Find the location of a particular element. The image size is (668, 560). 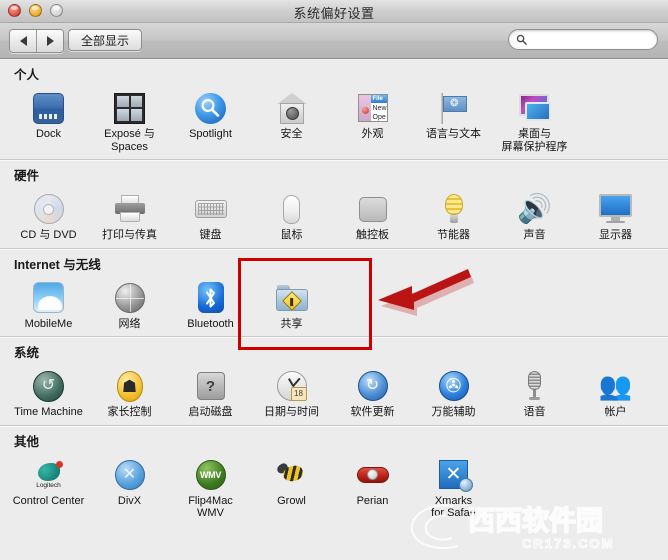

displays-icon is located at coordinates (616, 209).